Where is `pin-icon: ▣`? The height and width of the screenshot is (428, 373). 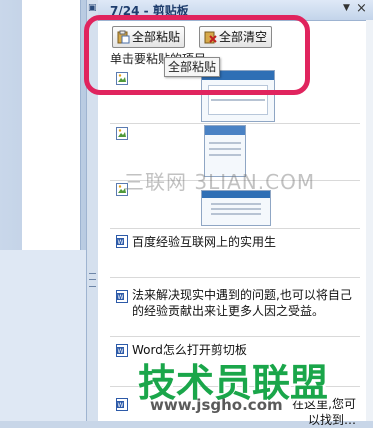
pin-icon: ▣ is located at coordinates (92, 8).